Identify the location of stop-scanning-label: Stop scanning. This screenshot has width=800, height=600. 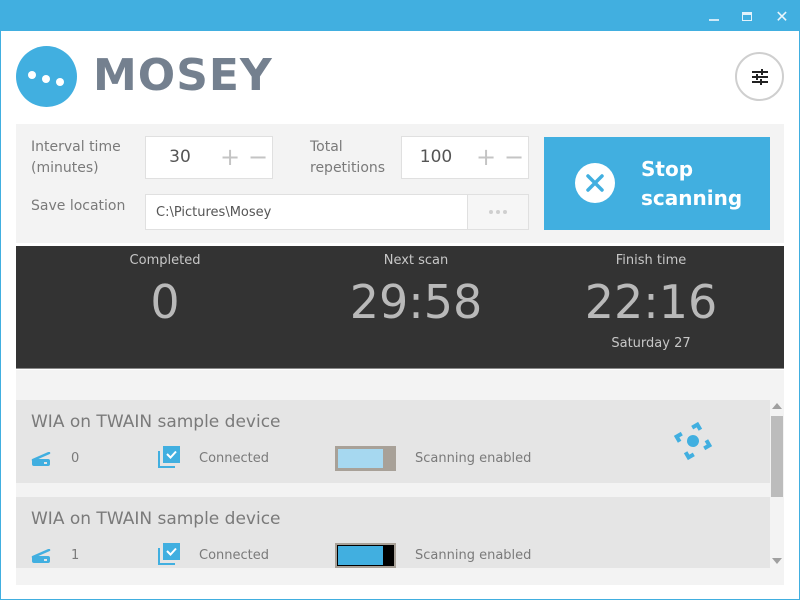
(692, 183).